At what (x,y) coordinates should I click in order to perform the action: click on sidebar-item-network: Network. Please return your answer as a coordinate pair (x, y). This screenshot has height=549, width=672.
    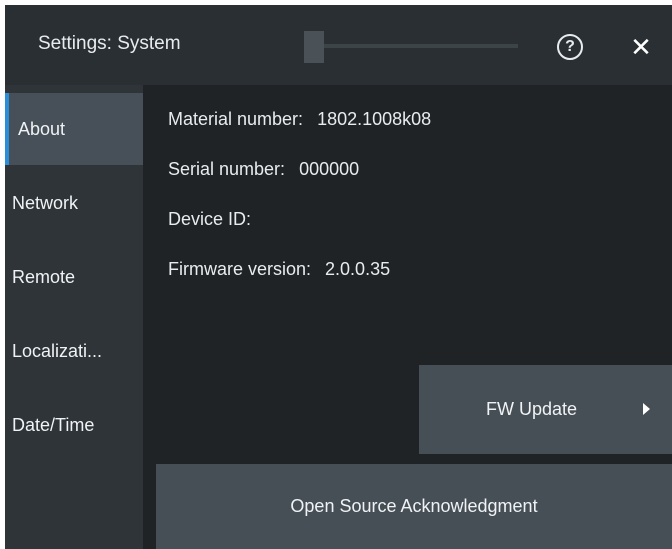
    Looking at the image, I should click on (74, 203).